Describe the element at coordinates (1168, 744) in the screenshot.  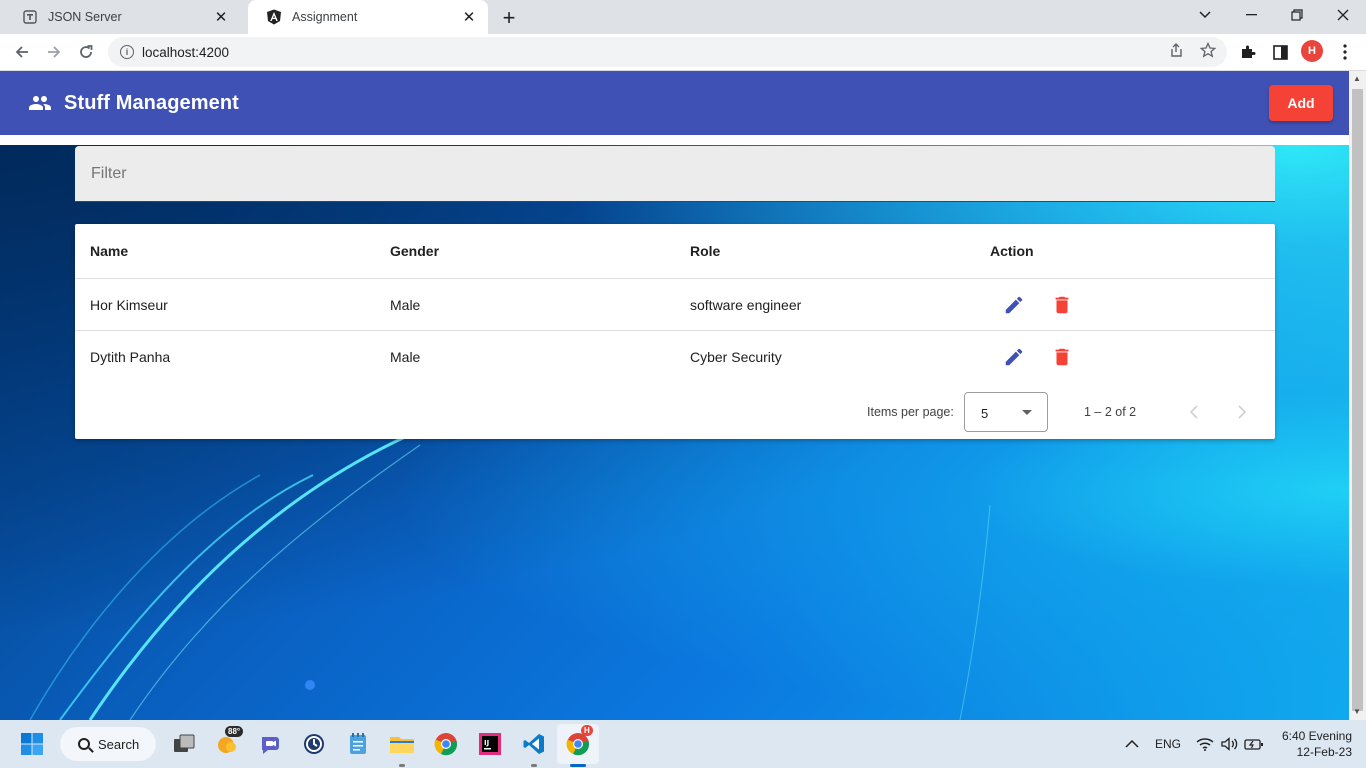
I see `language-indicator: ENG` at that location.